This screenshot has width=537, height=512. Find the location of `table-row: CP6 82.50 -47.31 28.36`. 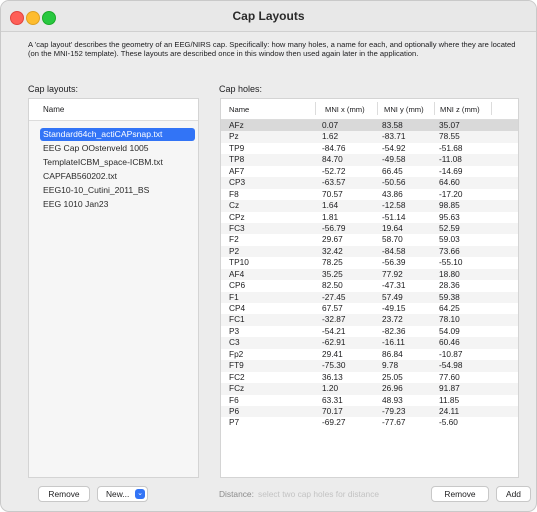

table-row: CP6 82.50 -47.31 28.36 is located at coordinates (369, 285).